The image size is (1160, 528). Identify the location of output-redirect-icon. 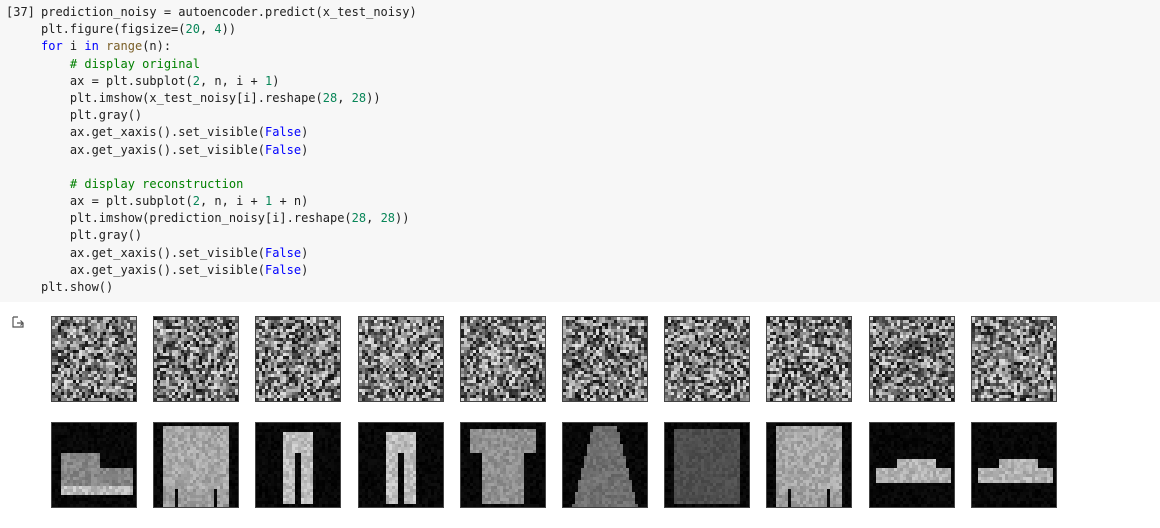
(18, 321).